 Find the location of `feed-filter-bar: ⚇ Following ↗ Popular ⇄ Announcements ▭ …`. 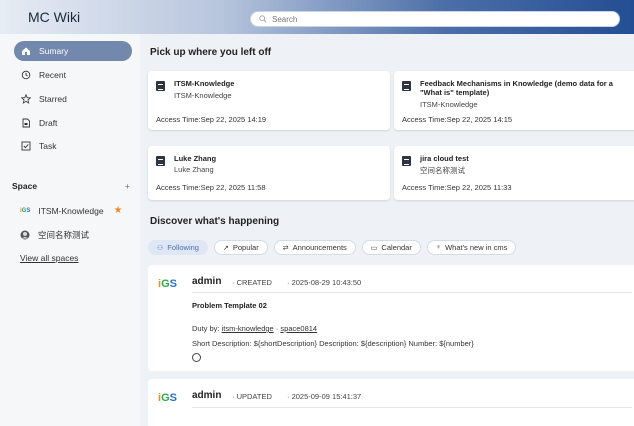

feed-filter-bar: ⚇ Following ↗ Popular ⇄ Announcements ▭ … is located at coordinates (332, 247).